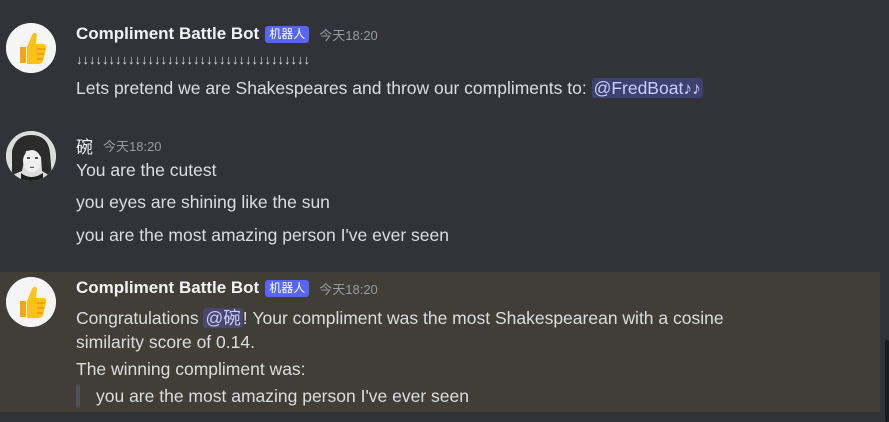 This screenshot has height=422, width=889. What do you see at coordinates (223, 318) in the screenshot?
I see `user-mention: @碗` at bounding box center [223, 318].